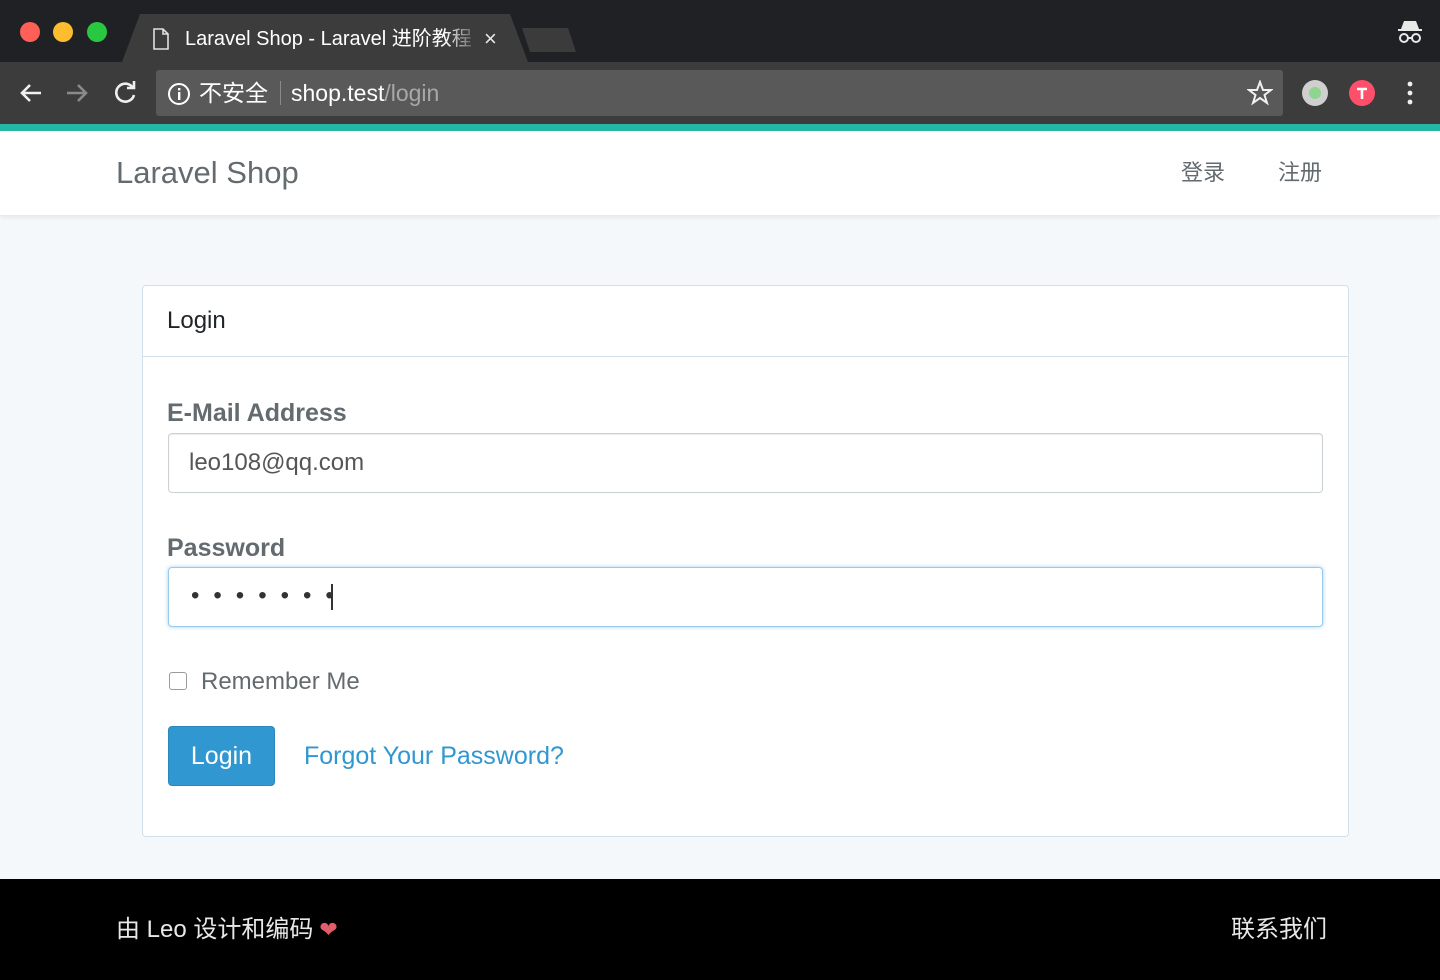 Image resolution: width=1440 pixels, height=980 pixels. I want to click on nav-register-link: 注册, so click(1300, 173).